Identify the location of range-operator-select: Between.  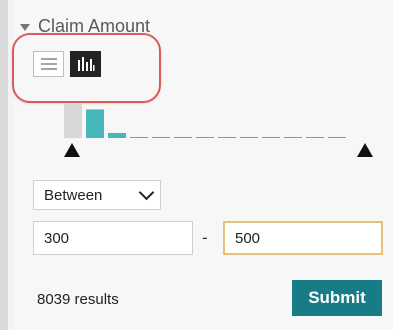
(97, 195).